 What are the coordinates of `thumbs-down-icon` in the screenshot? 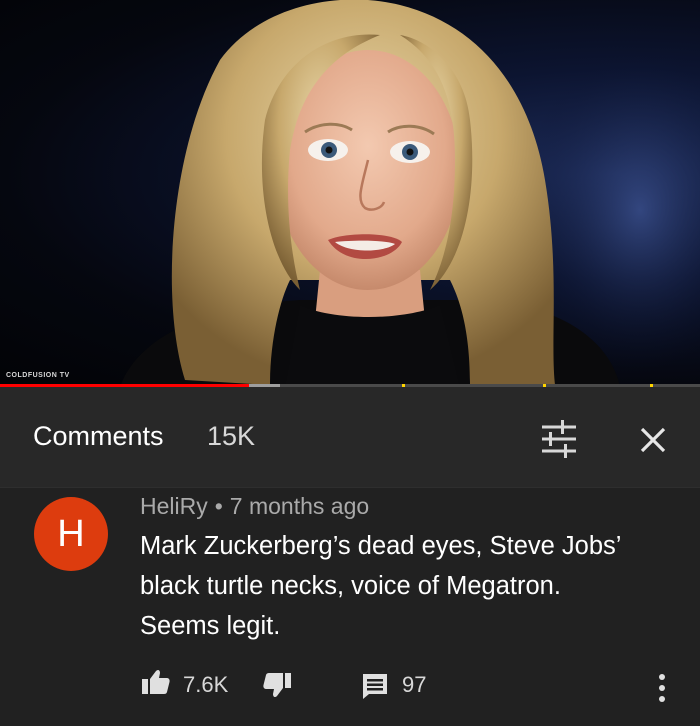 It's located at (277, 685).